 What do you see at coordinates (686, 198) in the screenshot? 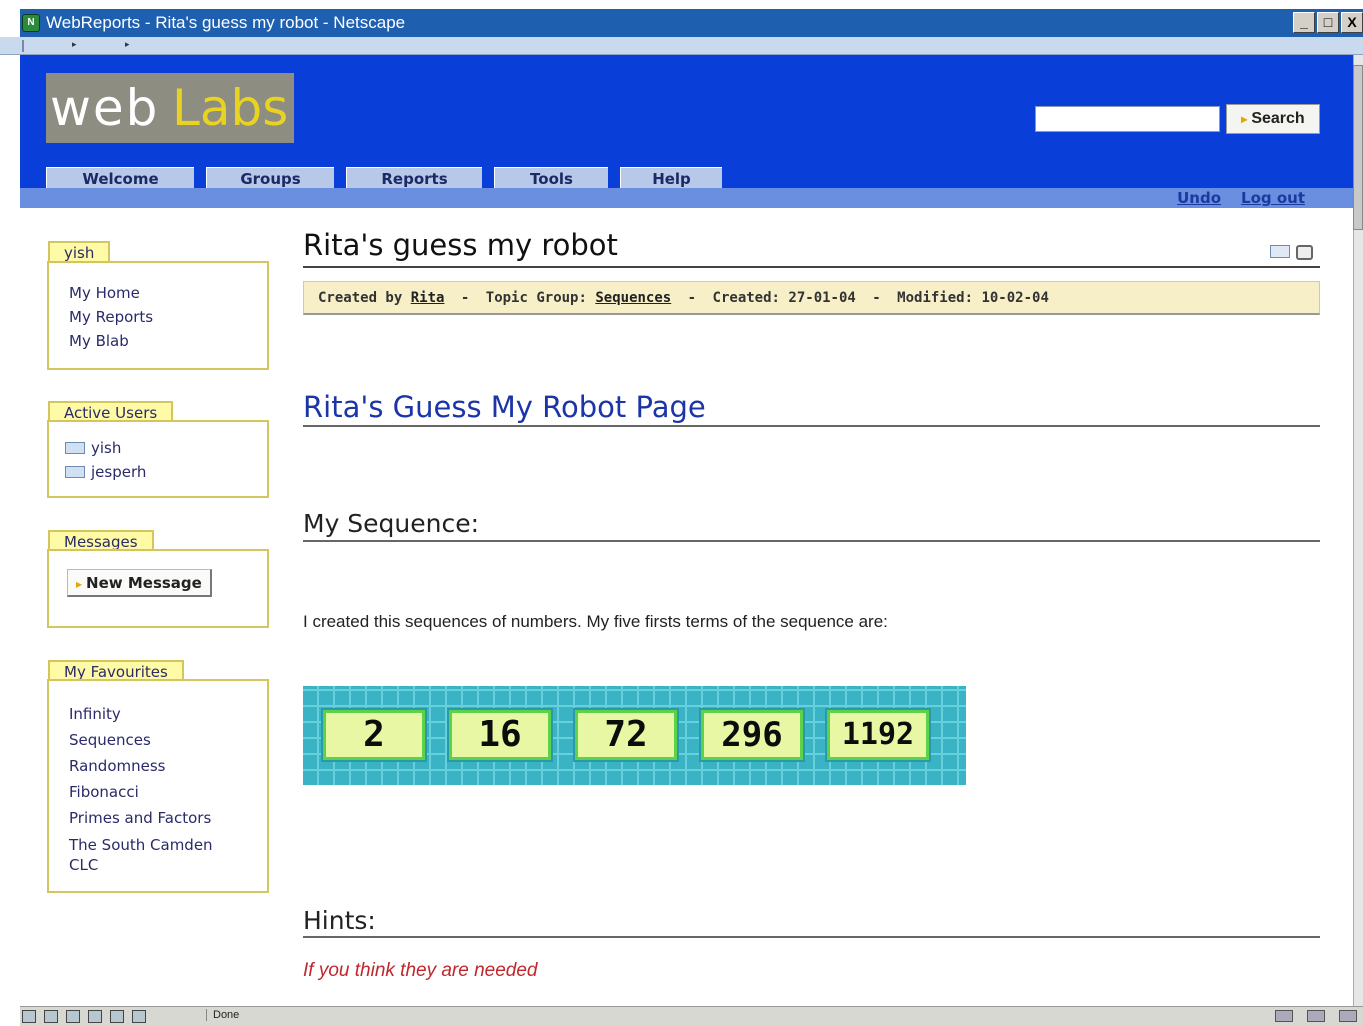
I see `subnav-bar` at bounding box center [686, 198].